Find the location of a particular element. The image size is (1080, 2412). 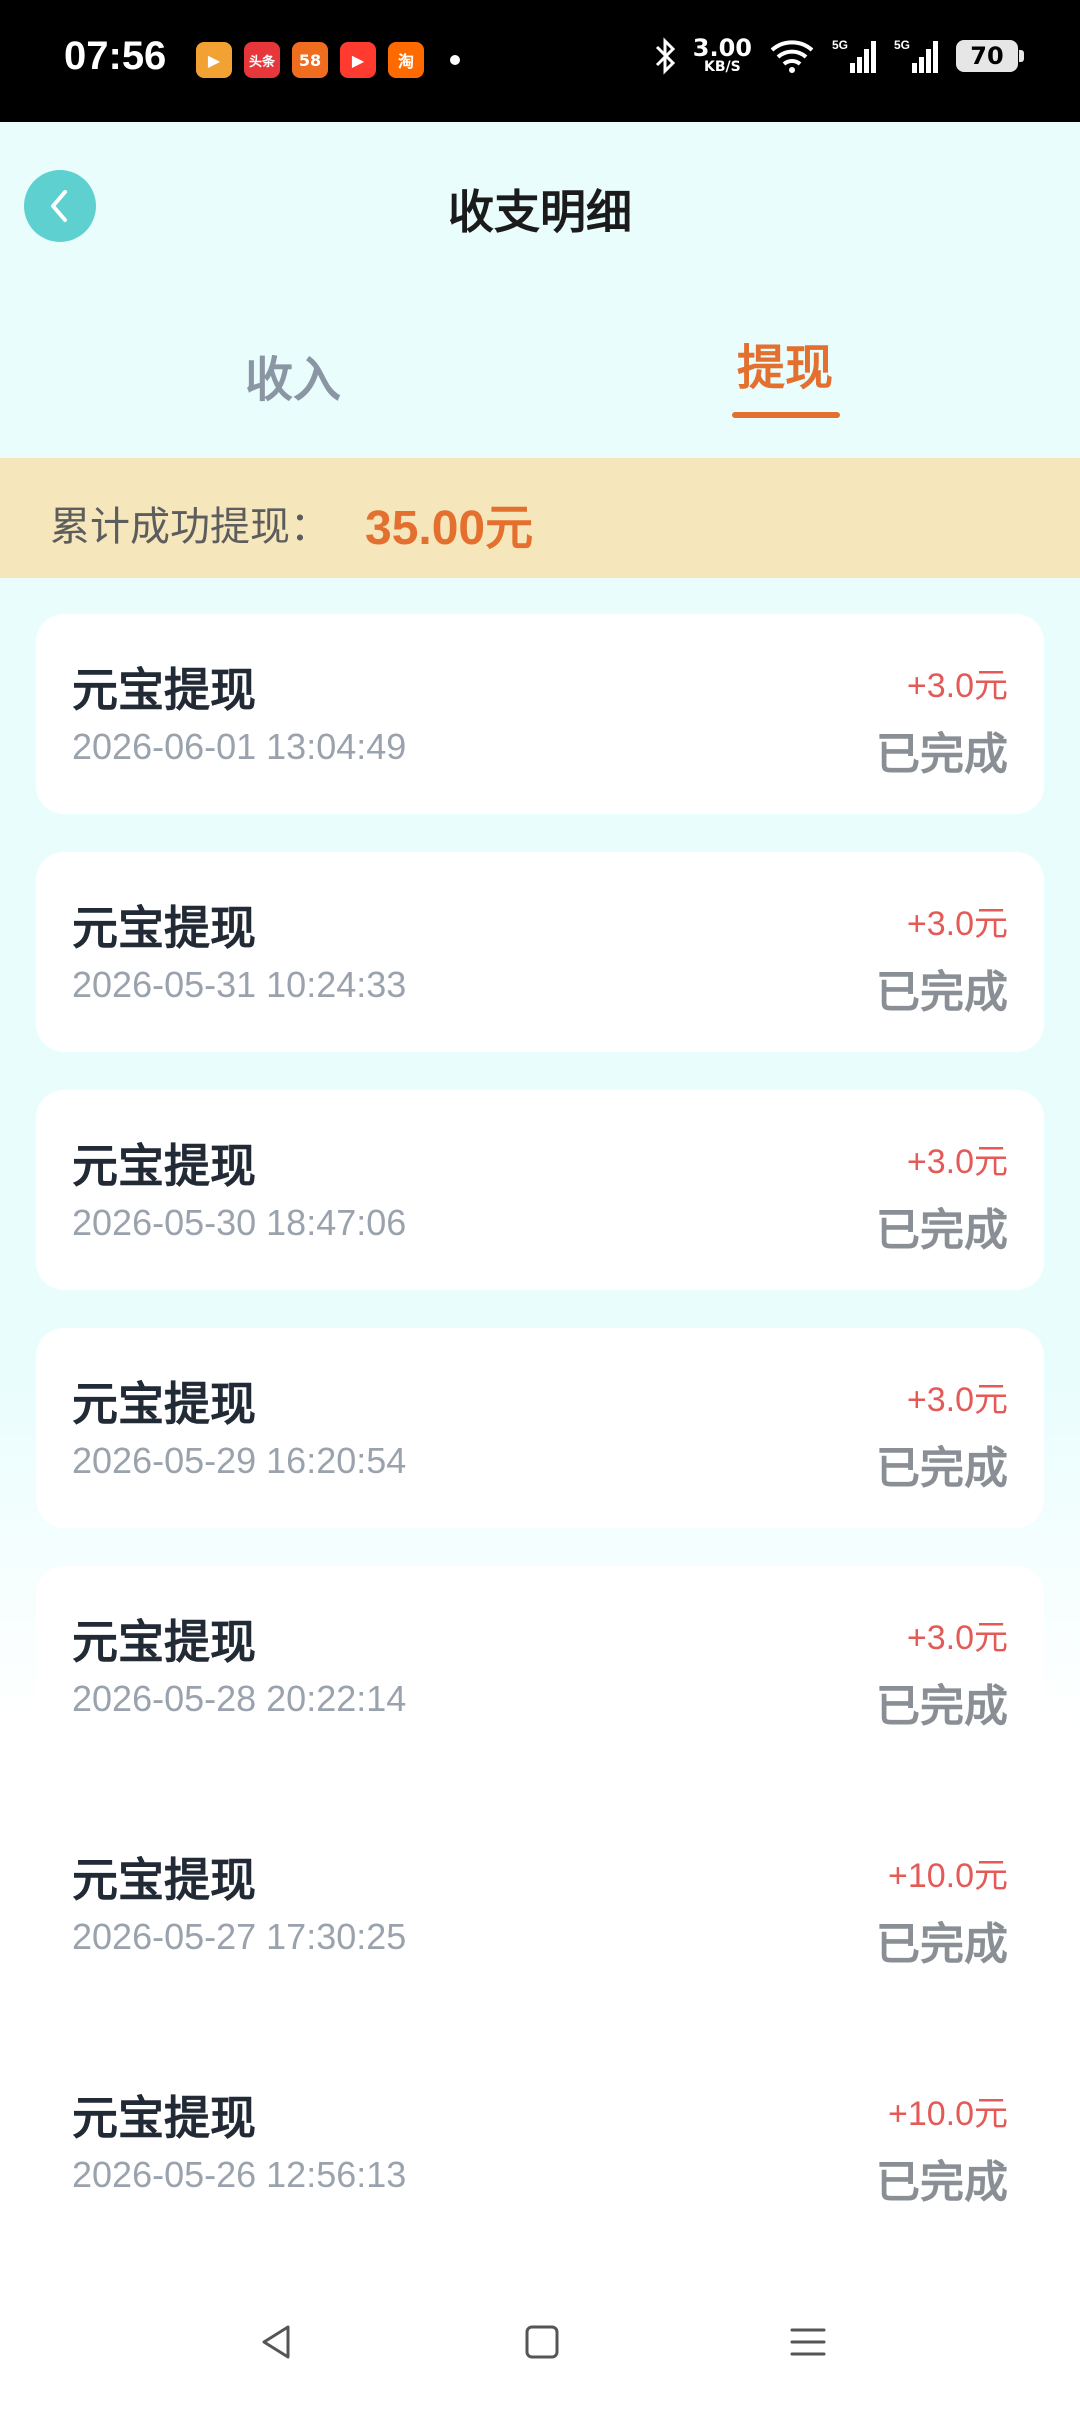

triangle-back-icon is located at coordinates (276, 2342).